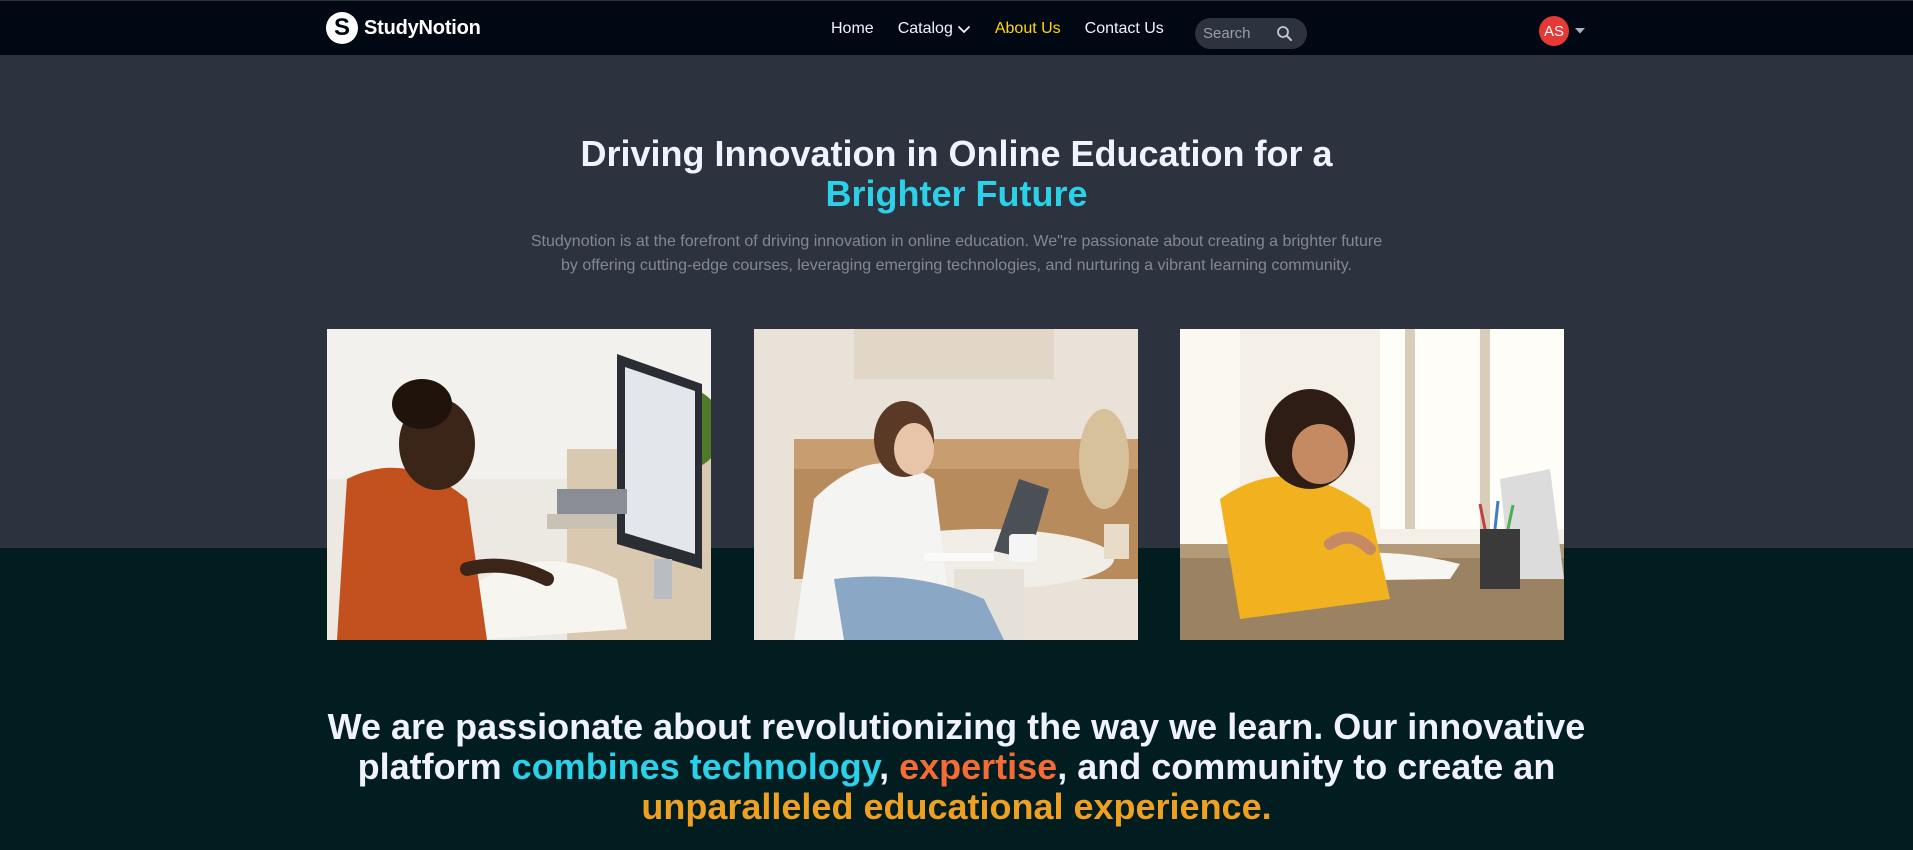  I want to click on nav-catalog-dropdown: Catalog, so click(934, 29).